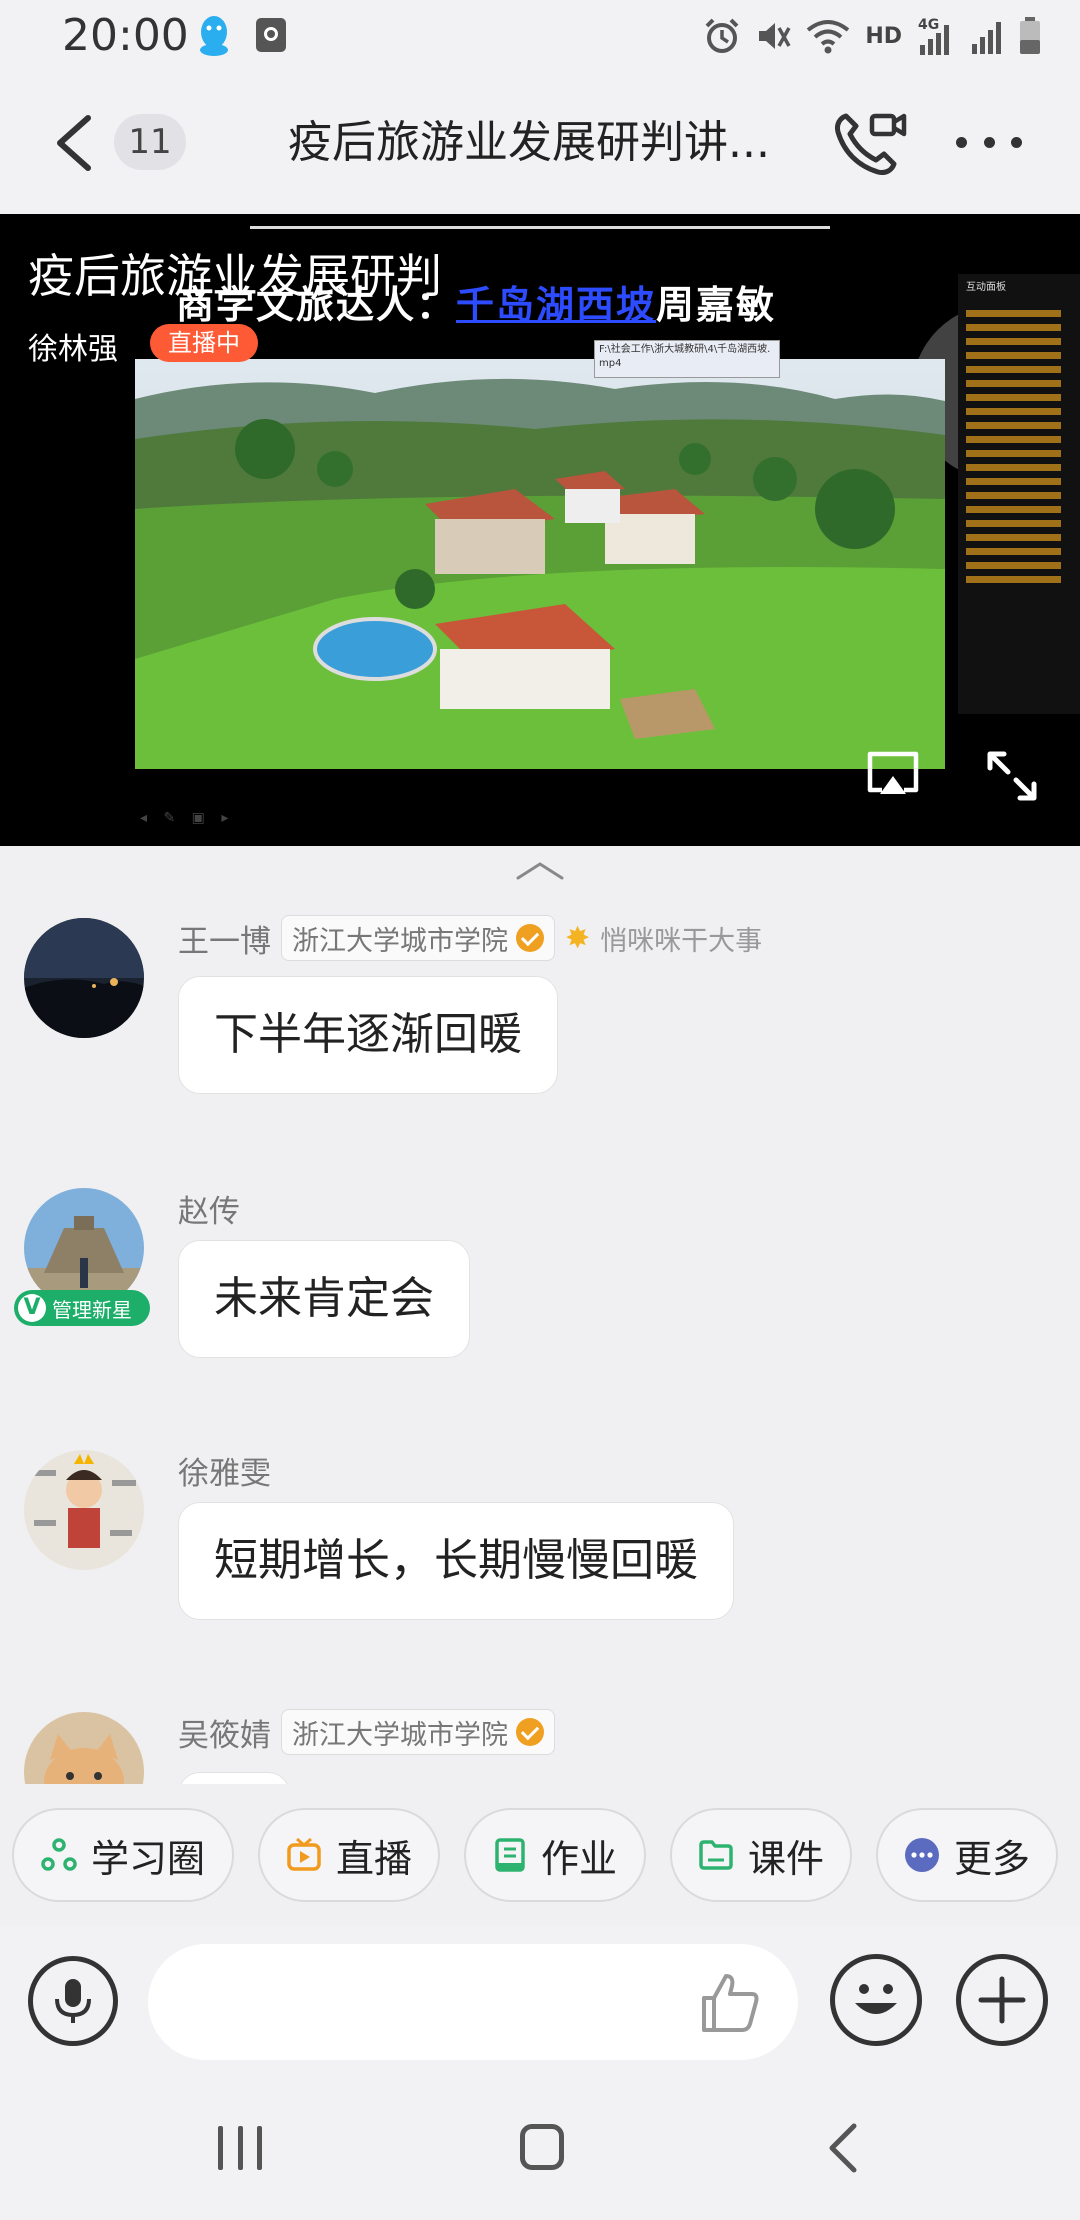  What do you see at coordinates (986, 38) in the screenshot?
I see `signal-icon` at bounding box center [986, 38].